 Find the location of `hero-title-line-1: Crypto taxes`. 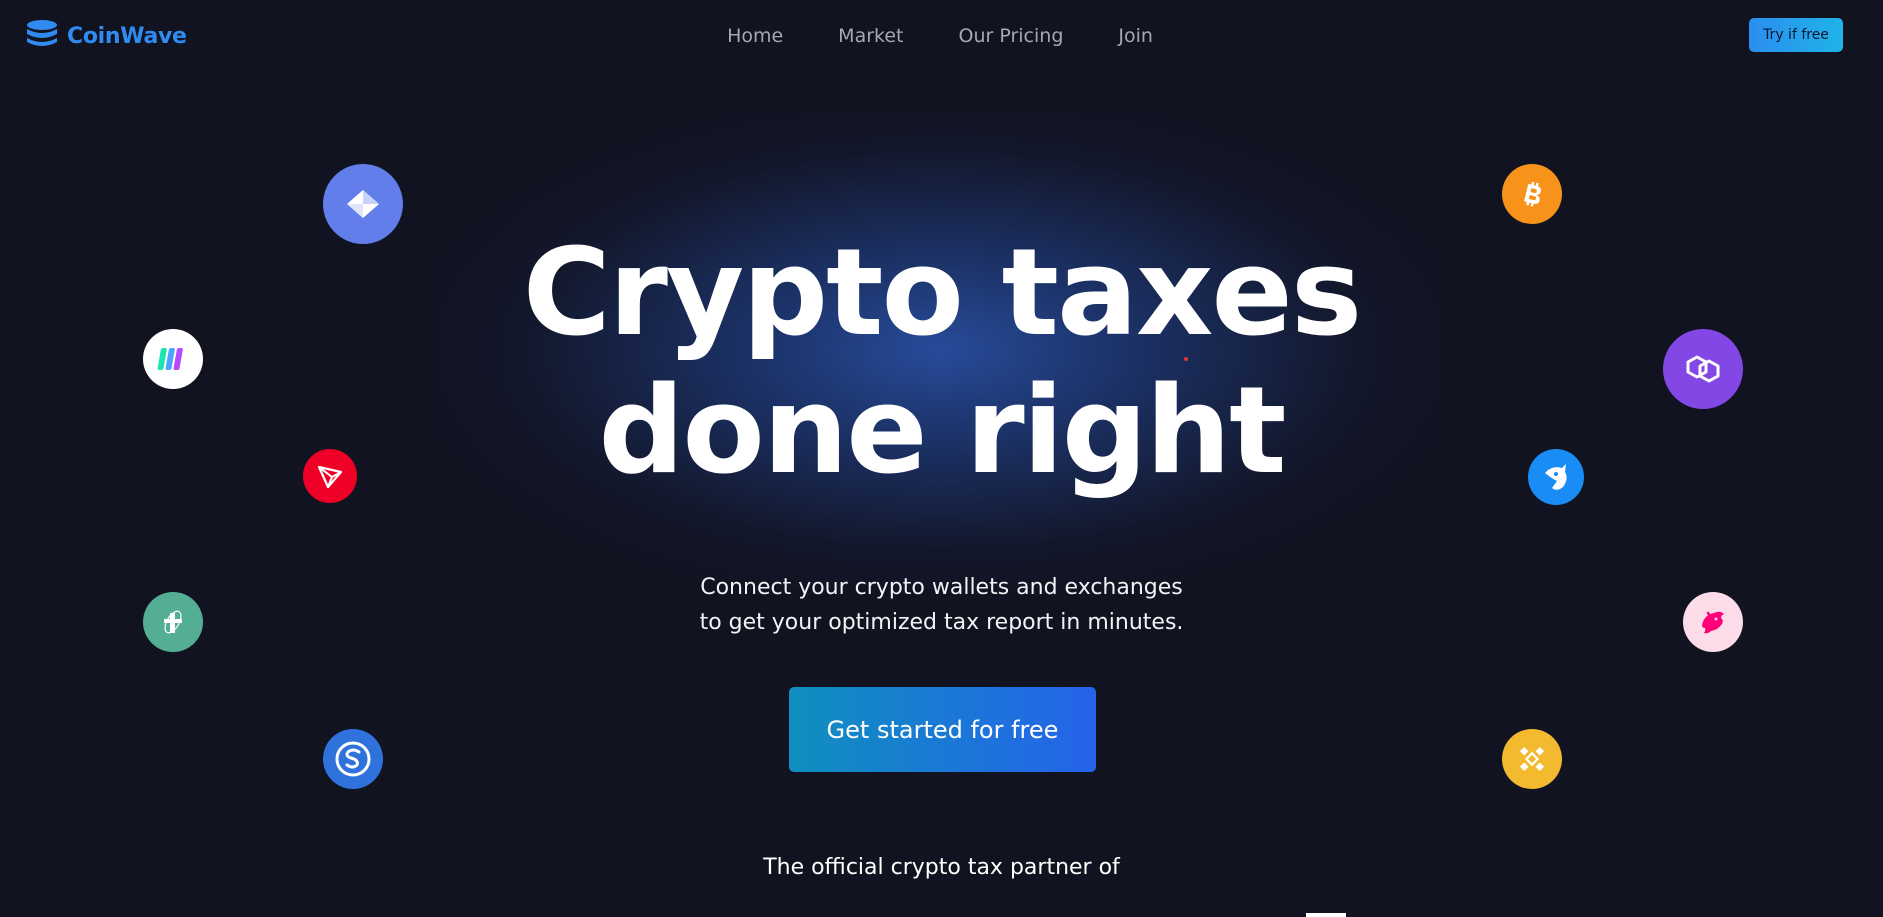

hero-title-line-1: Crypto taxes is located at coordinates (942, 293).